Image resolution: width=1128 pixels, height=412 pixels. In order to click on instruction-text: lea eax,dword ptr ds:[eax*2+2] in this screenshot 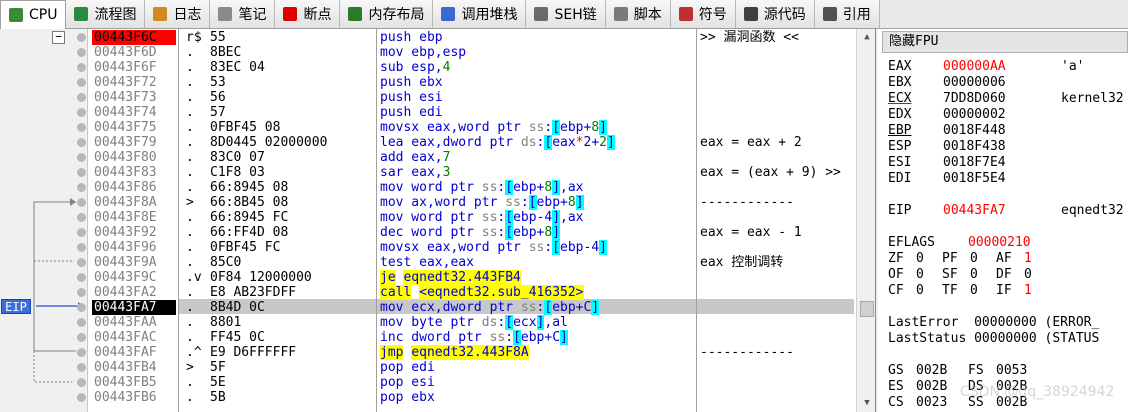, I will do `click(537, 142)`.